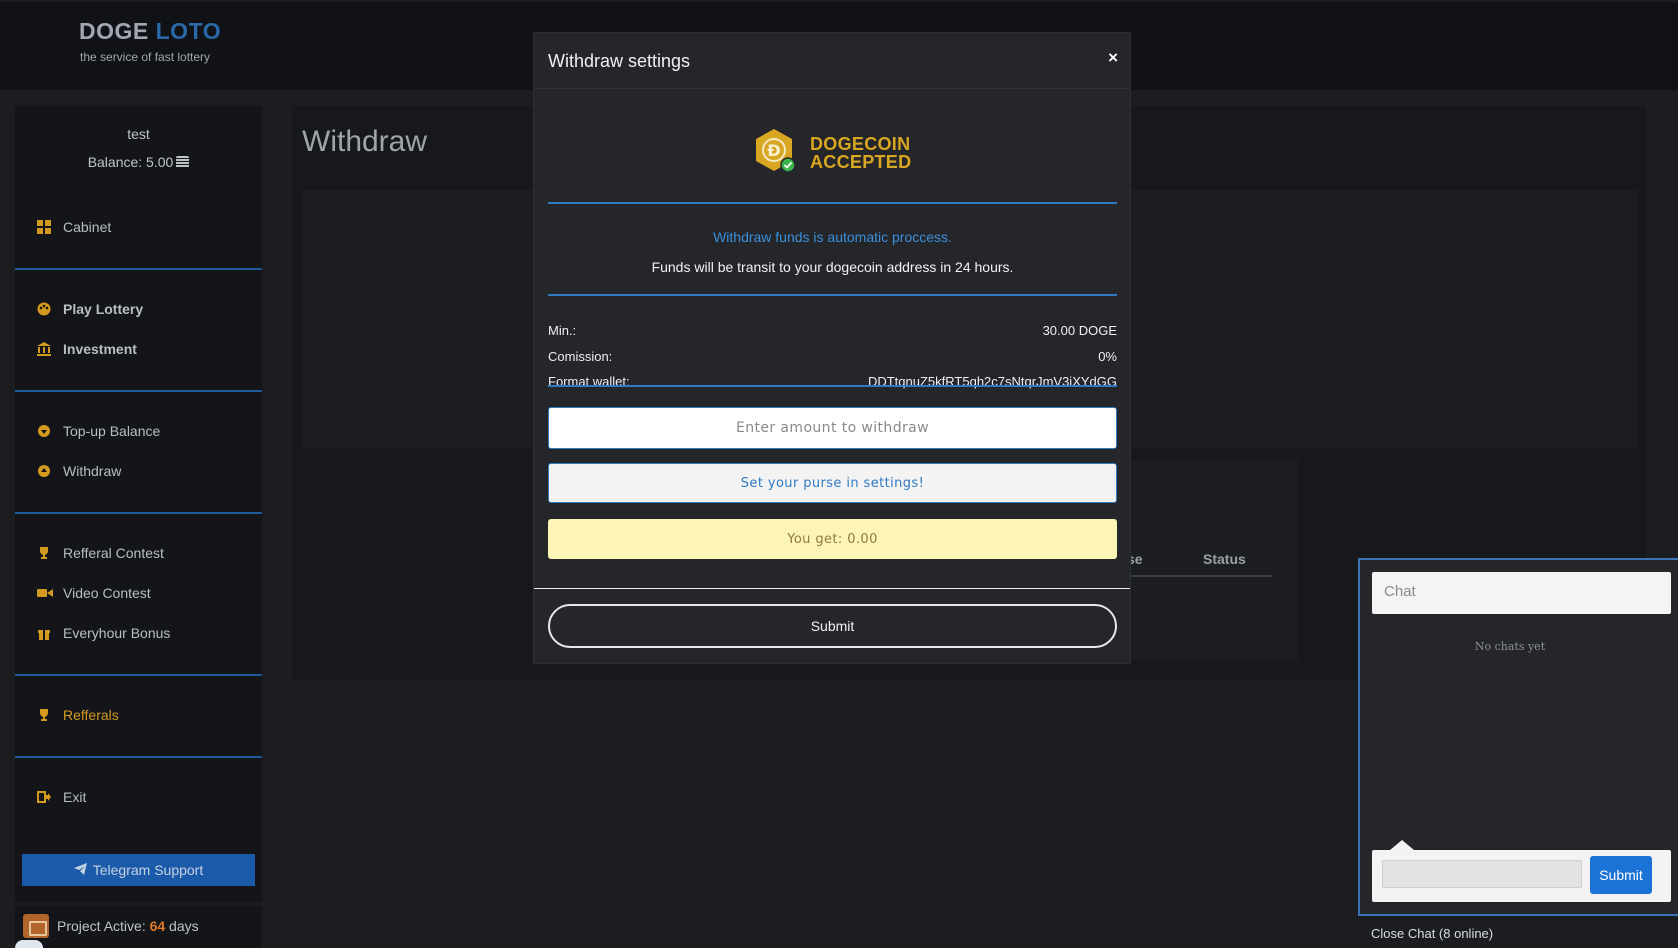  I want to click on sidebar-item-label: Top-up Balance, so click(112, 431).